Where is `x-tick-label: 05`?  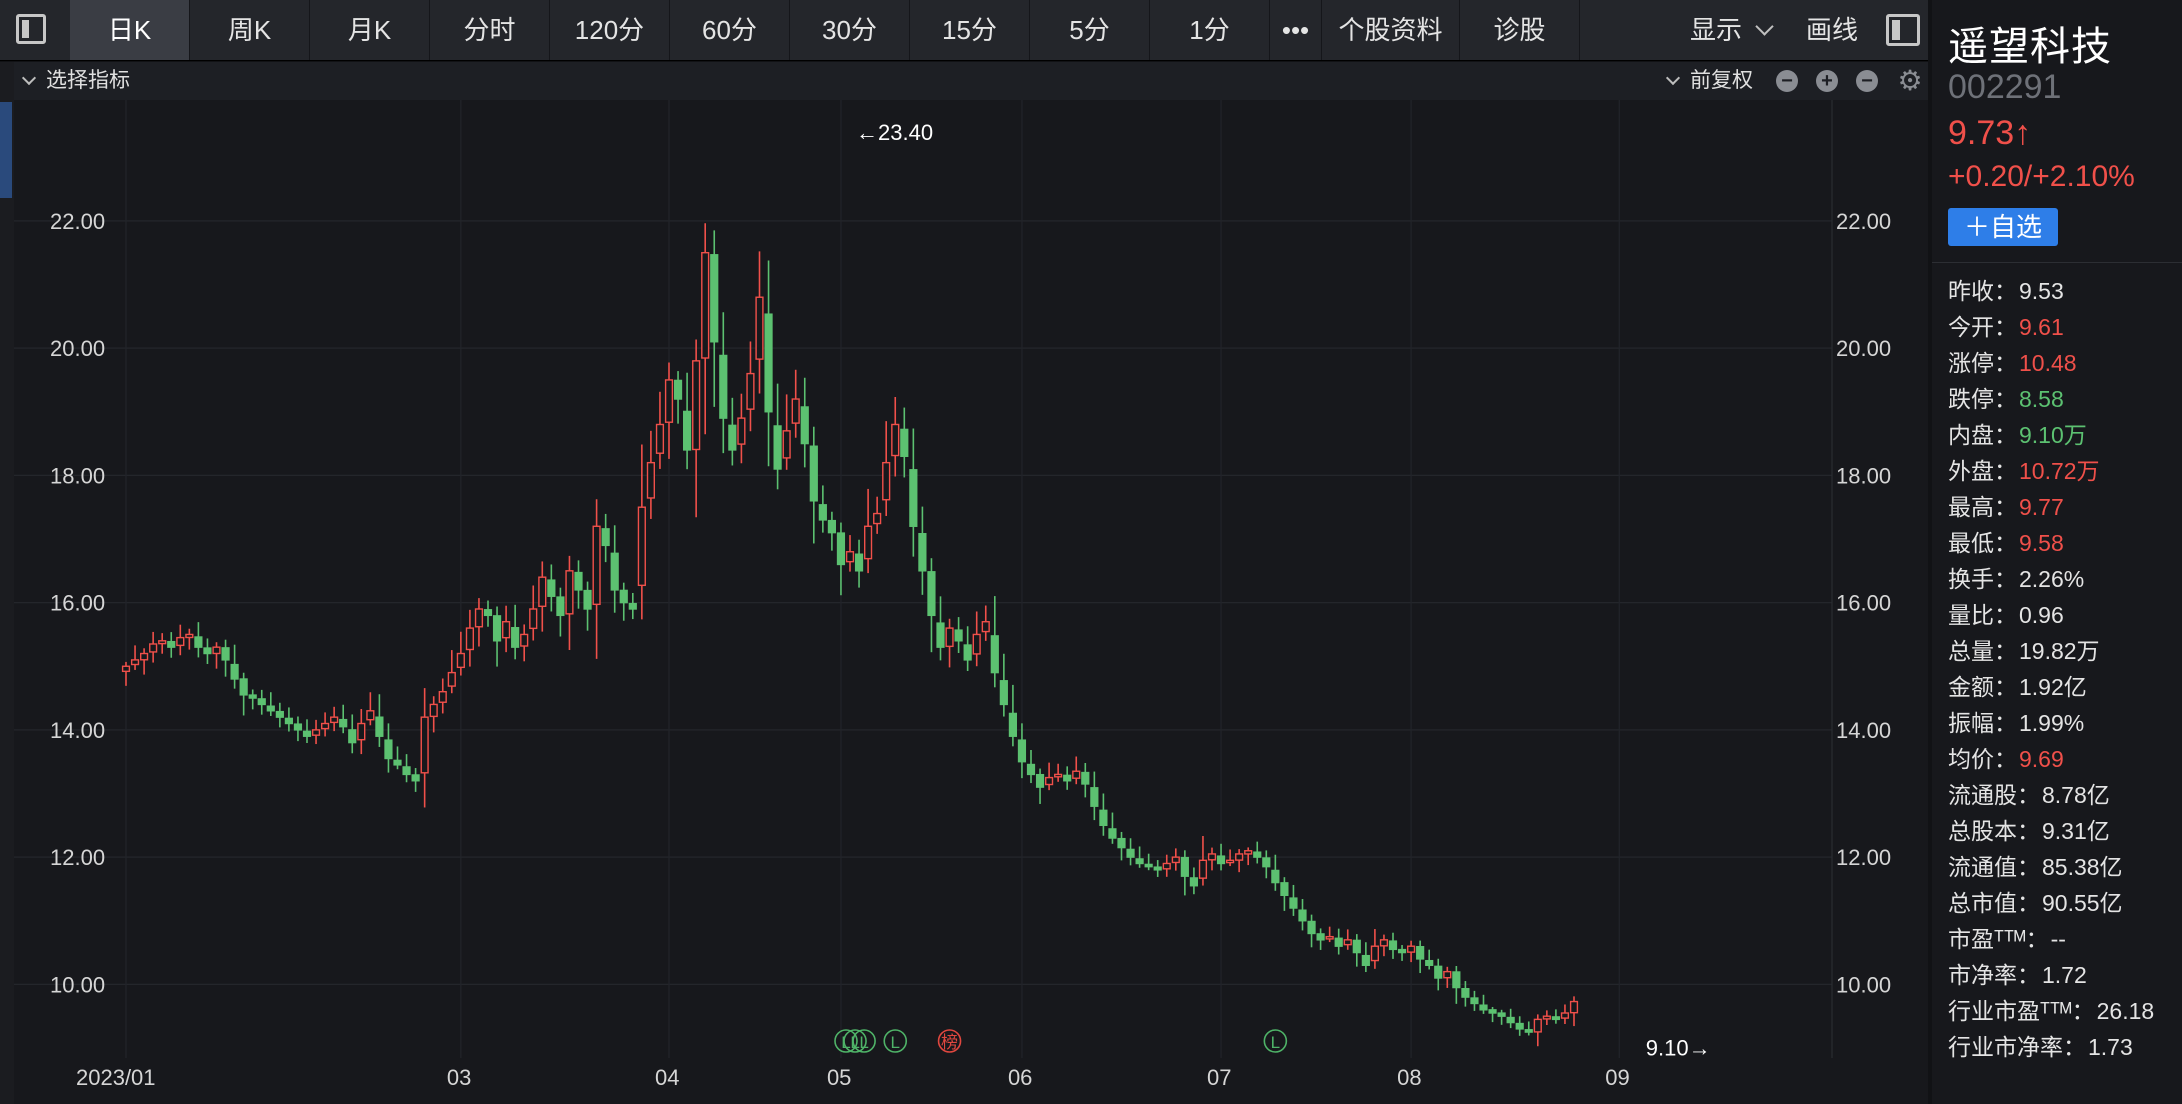
x-tick-label: 05 is located at coordinates (839, 1077).